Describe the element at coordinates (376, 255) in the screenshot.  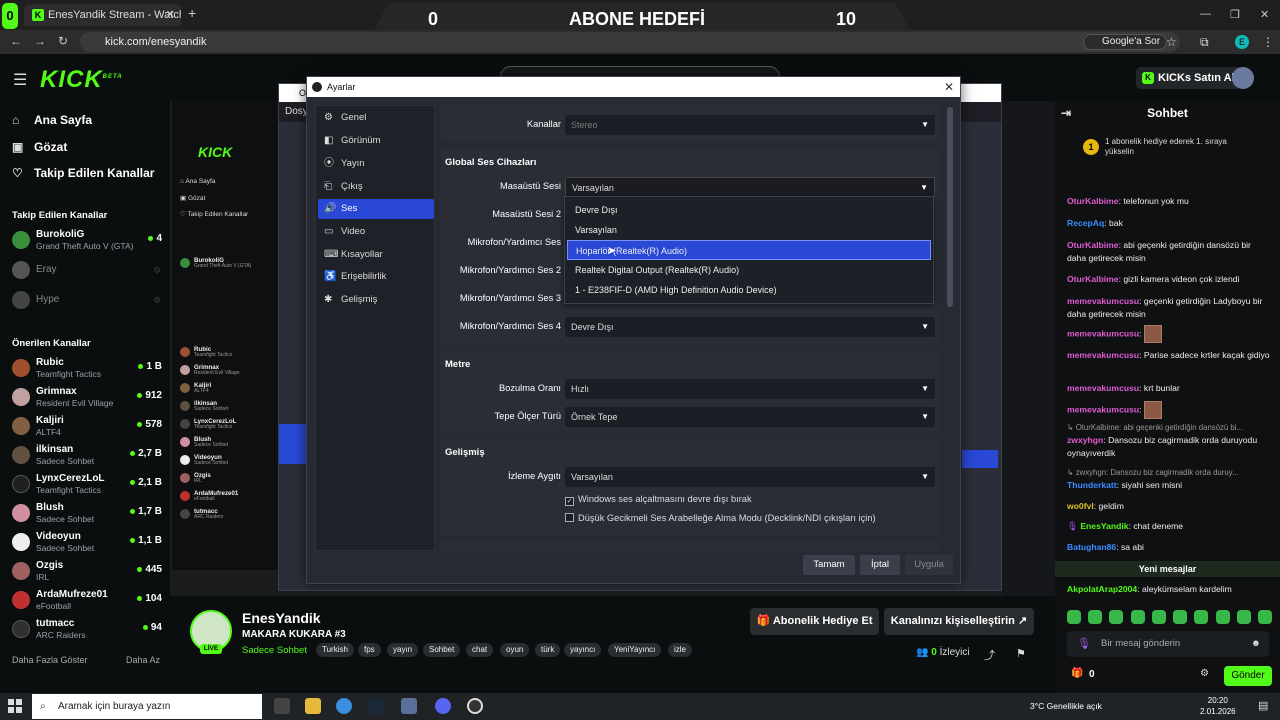
I see `settings-nav-hotkeys: ⌨ Kısayollar` at that location.